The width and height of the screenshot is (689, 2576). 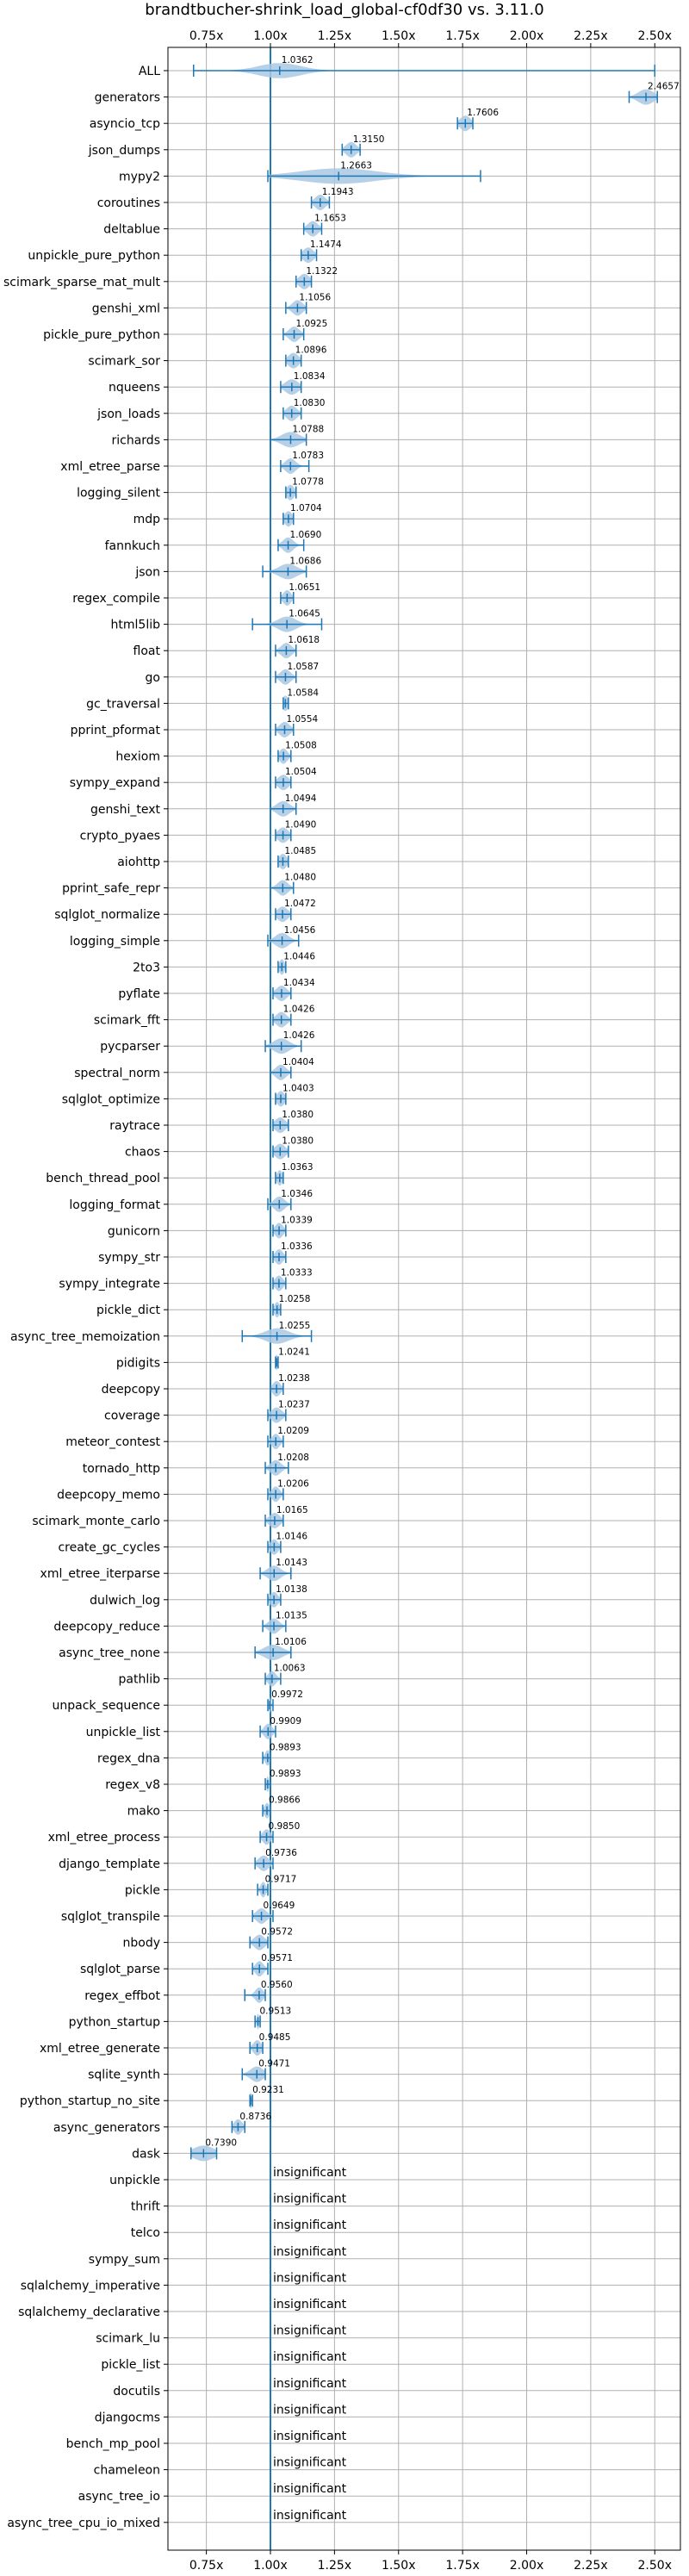 What do you see at coordinates (134, 1231) in the screenshot?
I see `row-label: gunicorn` at bounding box center [134, 1231].